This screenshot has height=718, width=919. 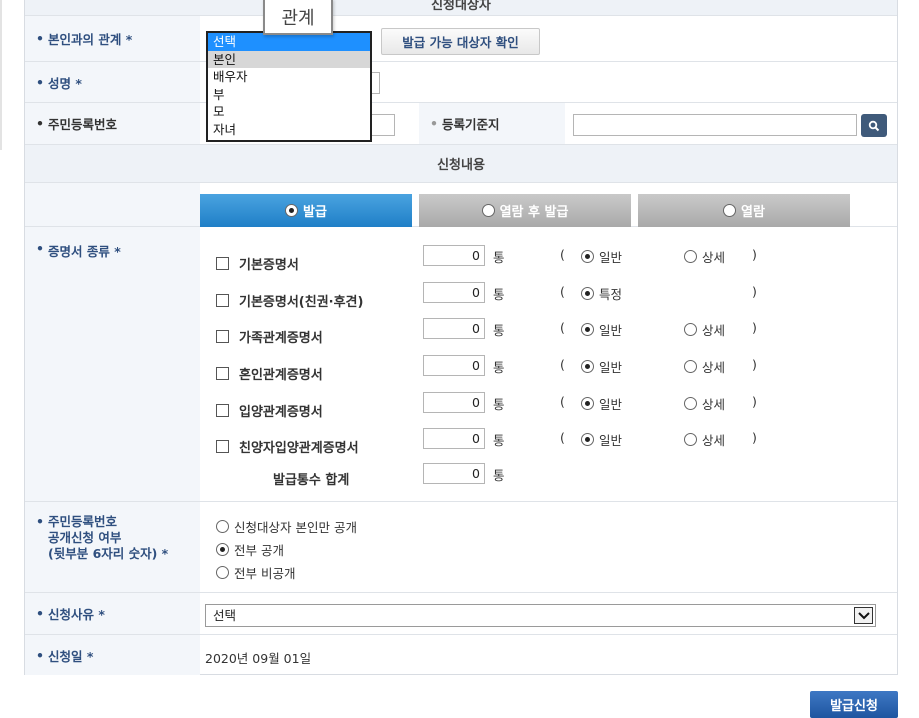 I want to click on cert-checkbox-basic, so click(x=222, y=263).